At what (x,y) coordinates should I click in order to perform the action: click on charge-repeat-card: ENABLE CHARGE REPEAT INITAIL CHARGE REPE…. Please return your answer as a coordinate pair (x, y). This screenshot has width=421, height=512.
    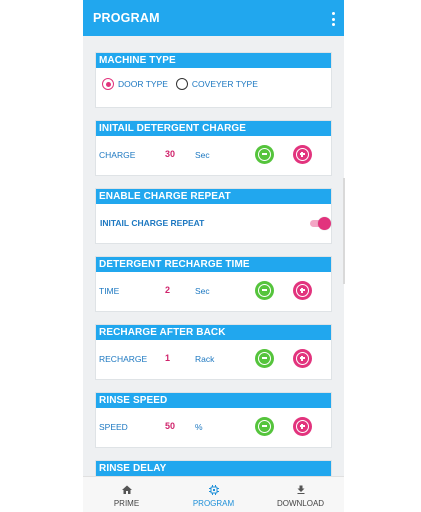
    Looking at the image, I should click on (213, 216).